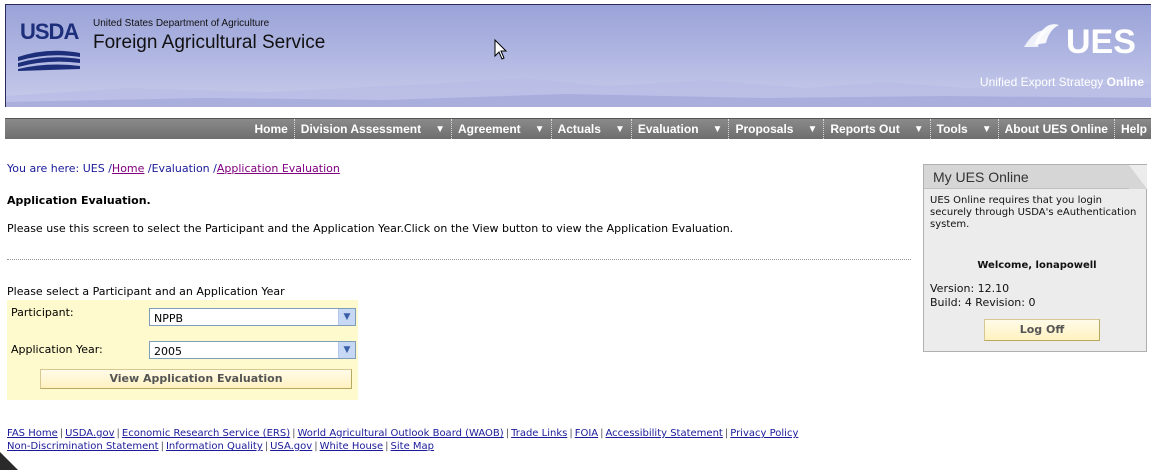 The height and width of the screenshot is (470, 1151). Describe the element at coordinates (32, 433) in the screenshot. I see `footer-link-fas-home: FAS Home` at that location.